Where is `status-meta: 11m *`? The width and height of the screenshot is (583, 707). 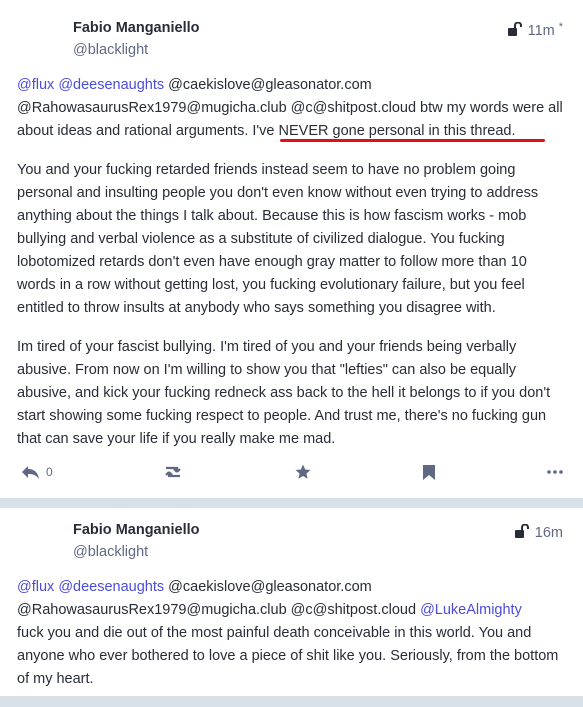 status-meta: 11m * is located at coordinates (535, 30).